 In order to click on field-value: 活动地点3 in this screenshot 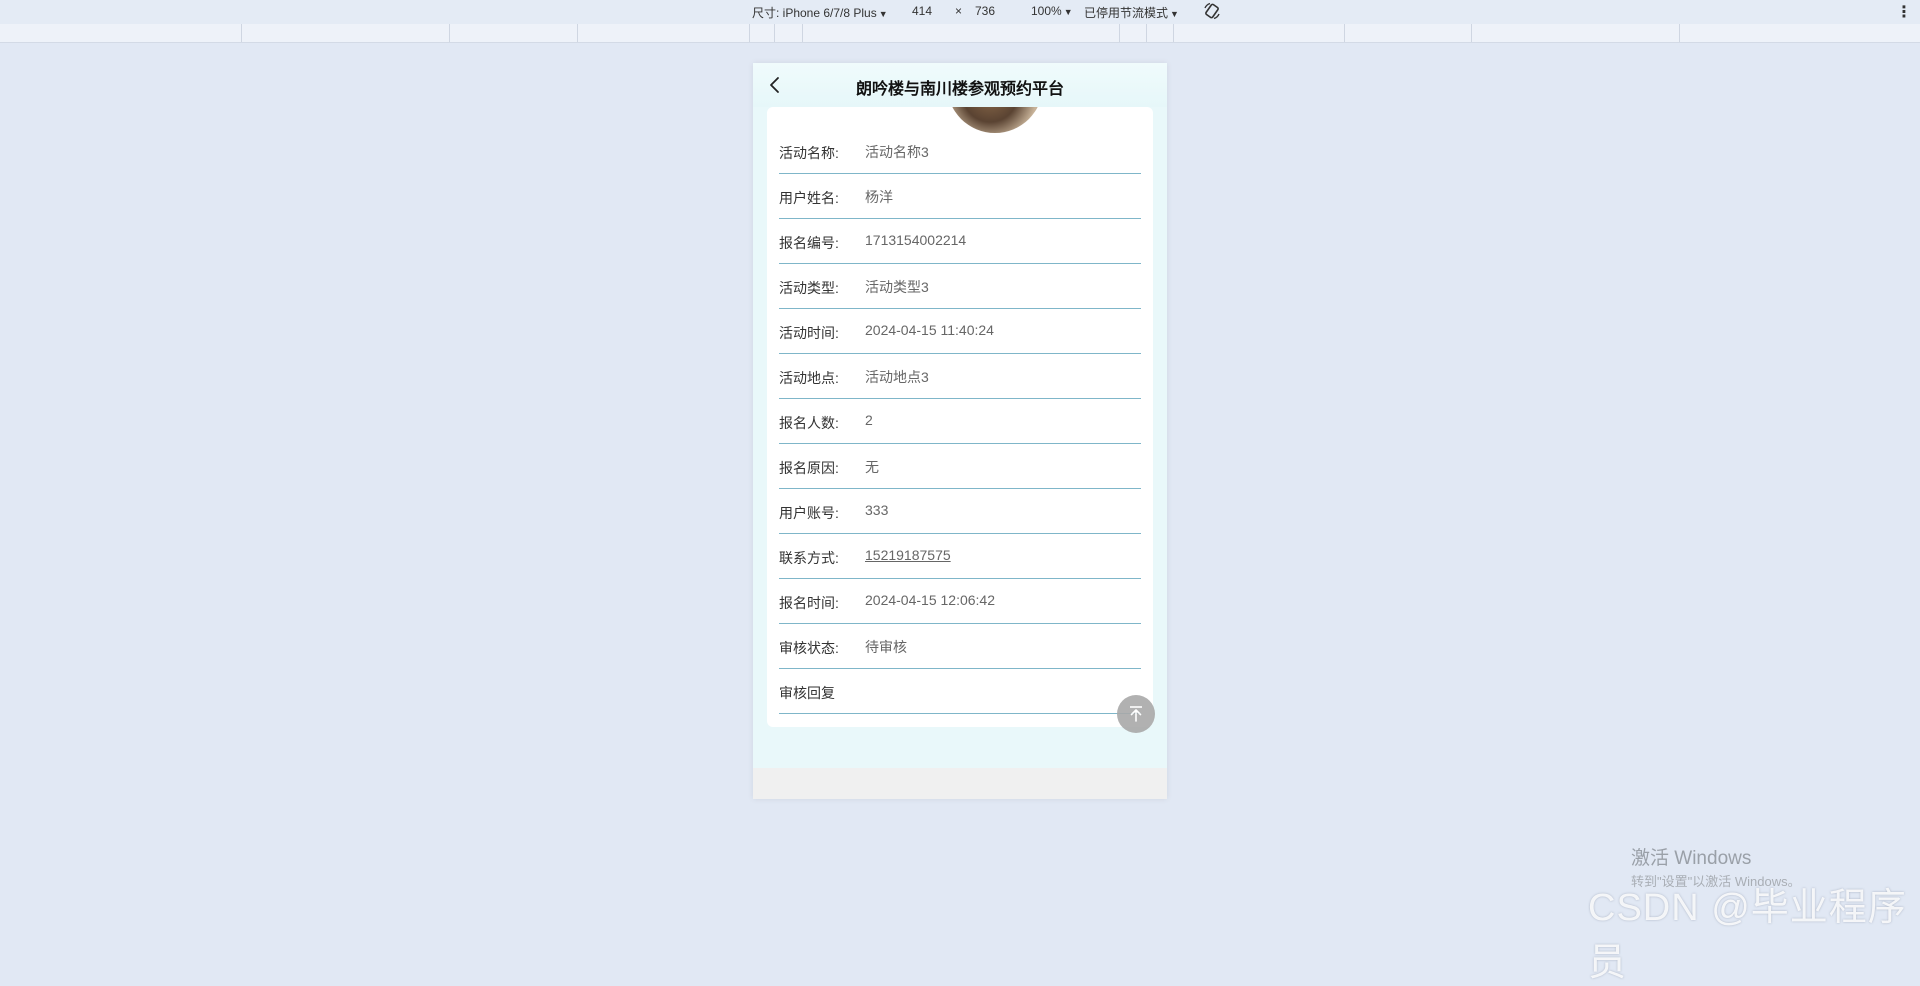, I will do `click(897, 377)`.